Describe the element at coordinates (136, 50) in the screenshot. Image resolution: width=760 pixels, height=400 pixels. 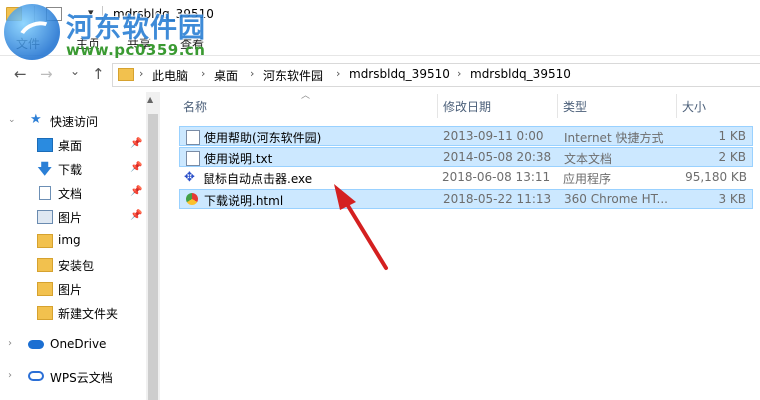
I see `watermark-url: www.pc0359.cn` at that location.